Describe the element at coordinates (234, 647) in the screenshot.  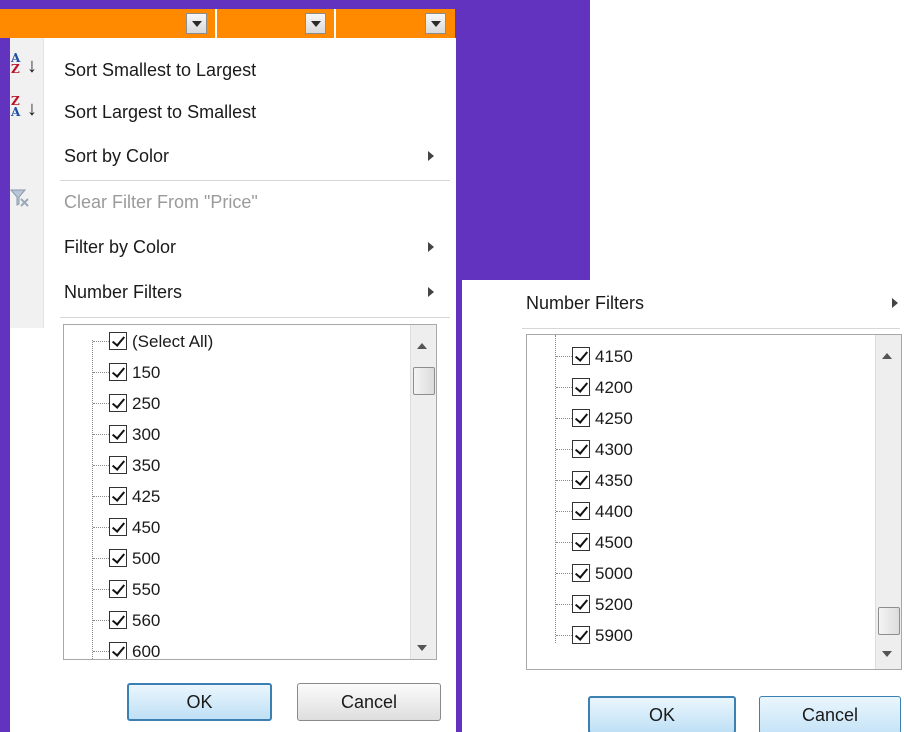
I see `list-item: 600` at that location.